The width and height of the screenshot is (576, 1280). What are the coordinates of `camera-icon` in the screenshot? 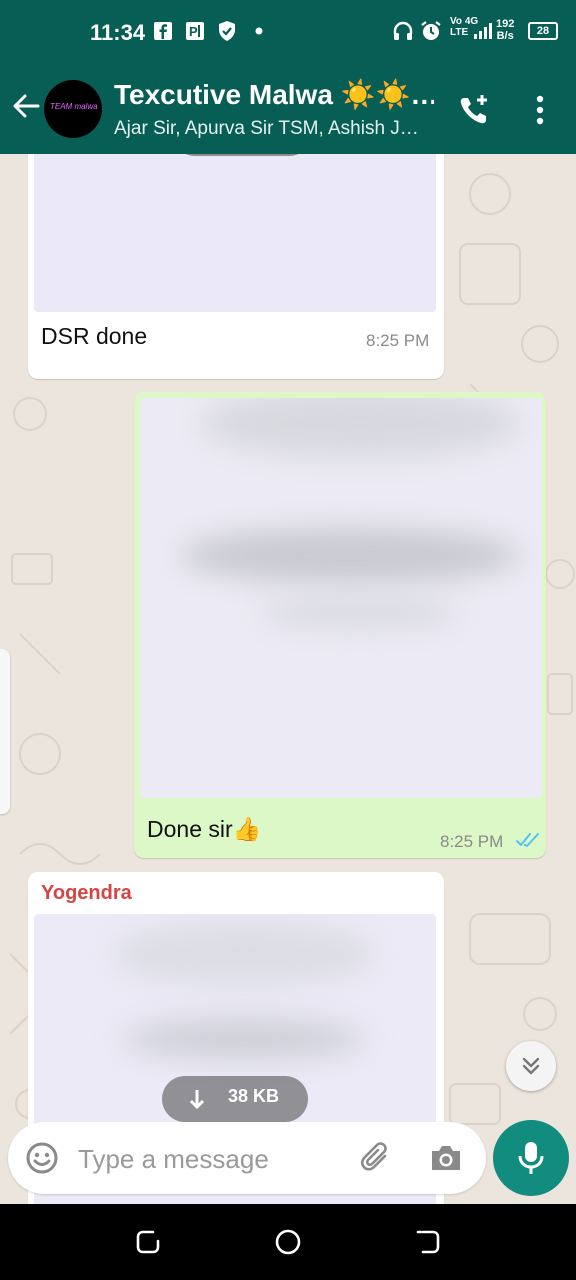 It's located at (446, 1158).